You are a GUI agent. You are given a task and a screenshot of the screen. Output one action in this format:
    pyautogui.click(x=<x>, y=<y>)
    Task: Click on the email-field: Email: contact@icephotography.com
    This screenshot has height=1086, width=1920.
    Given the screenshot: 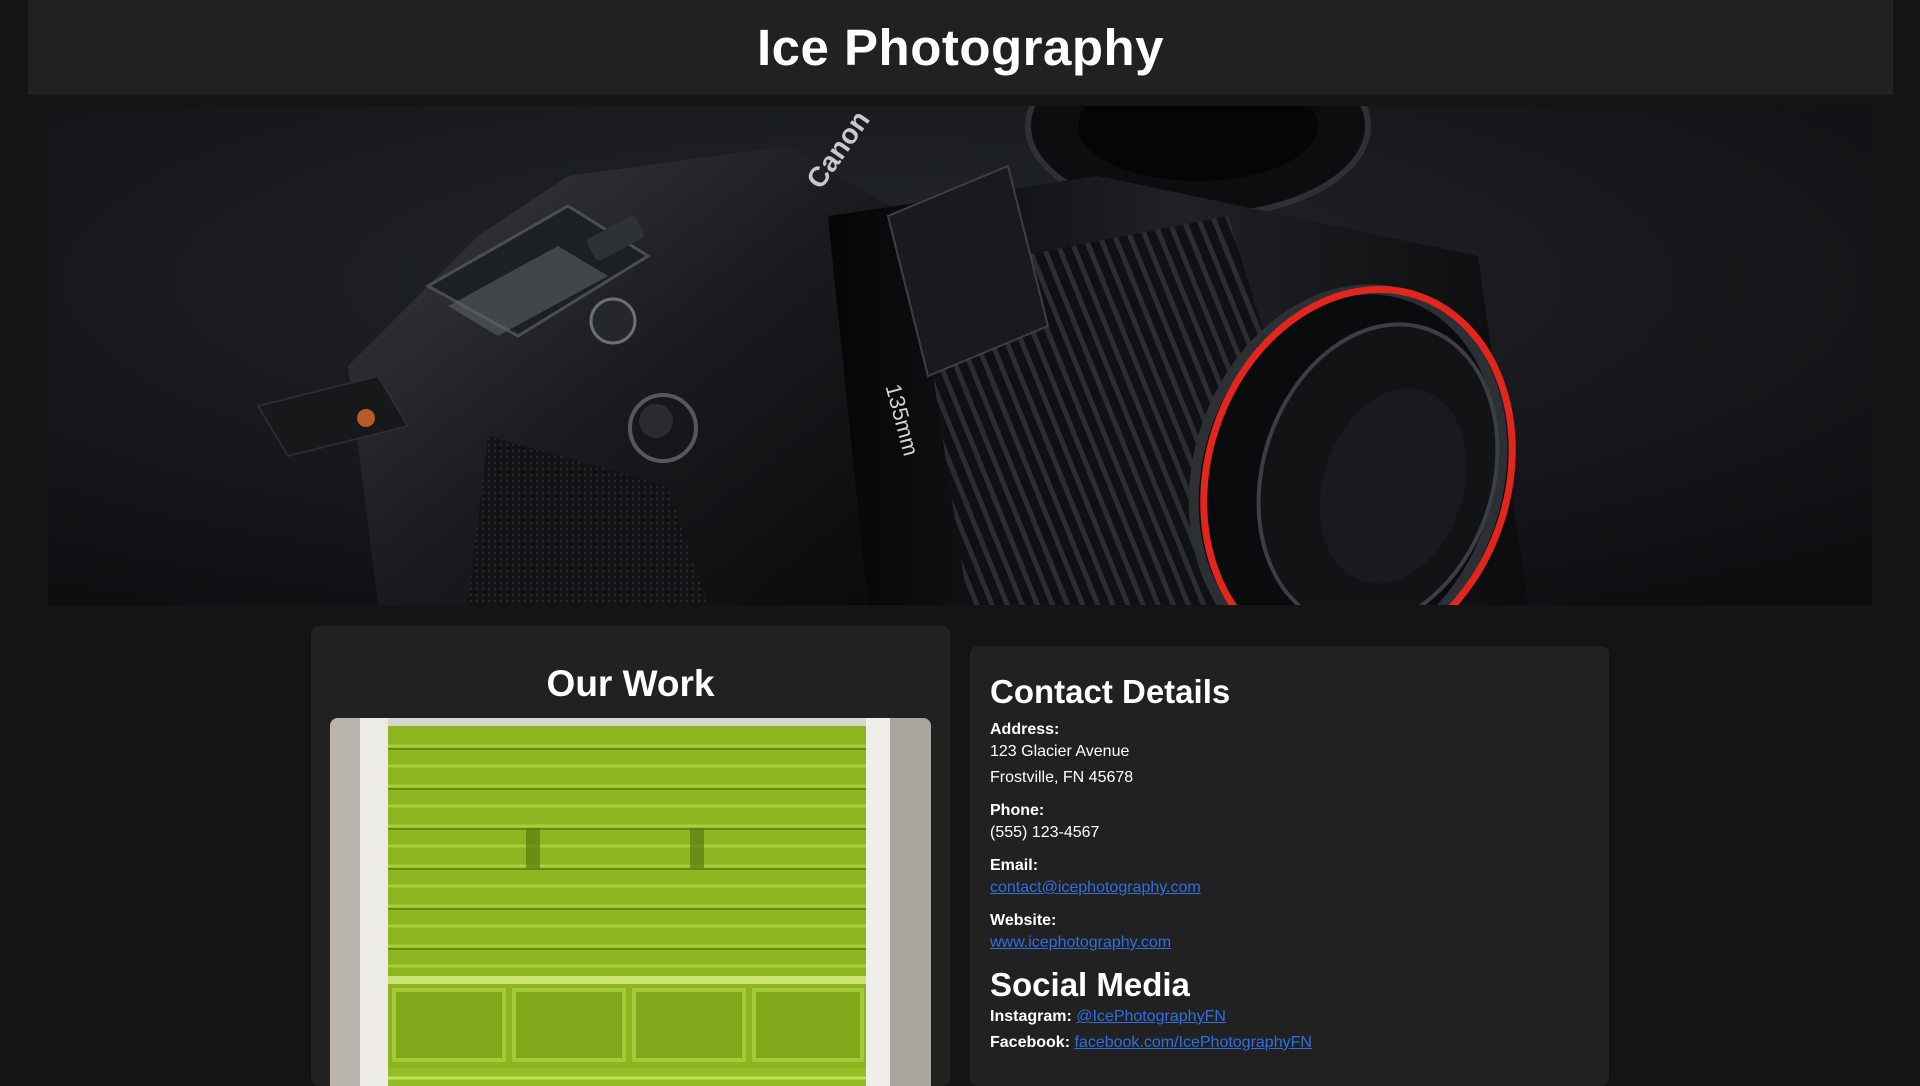 What is the action you would take?
    pyautogui.click(x=1289, y=878)
    